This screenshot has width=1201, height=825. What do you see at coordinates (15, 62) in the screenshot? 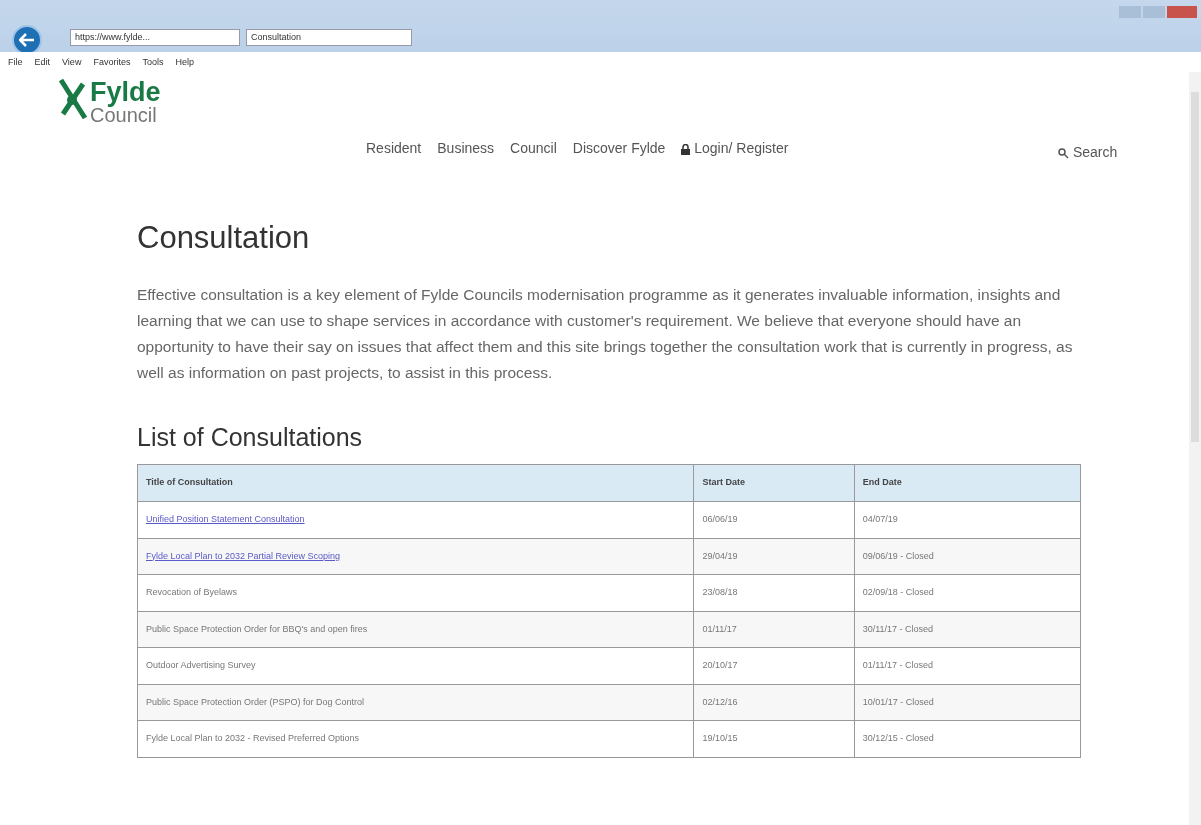
I see `menu-item: File` at bounding box center [15, 62].